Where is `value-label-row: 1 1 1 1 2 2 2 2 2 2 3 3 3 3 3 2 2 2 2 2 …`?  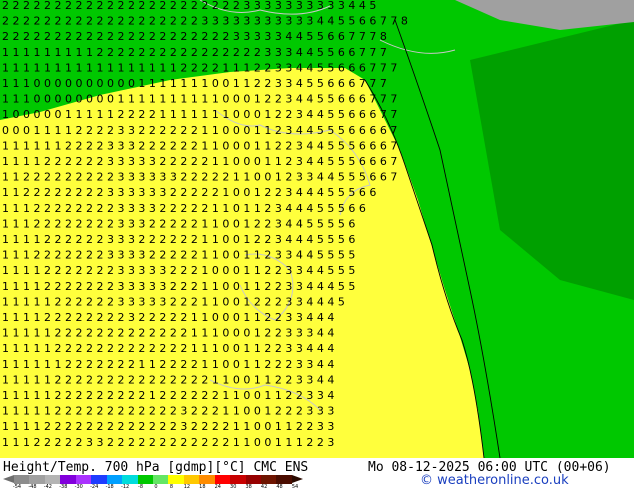
value-label-row: 1 1 1 1 2 2 2 2 2 2 3 3 3 3 3 2 2 2 2 2 … is located at coordinates (199, 161).